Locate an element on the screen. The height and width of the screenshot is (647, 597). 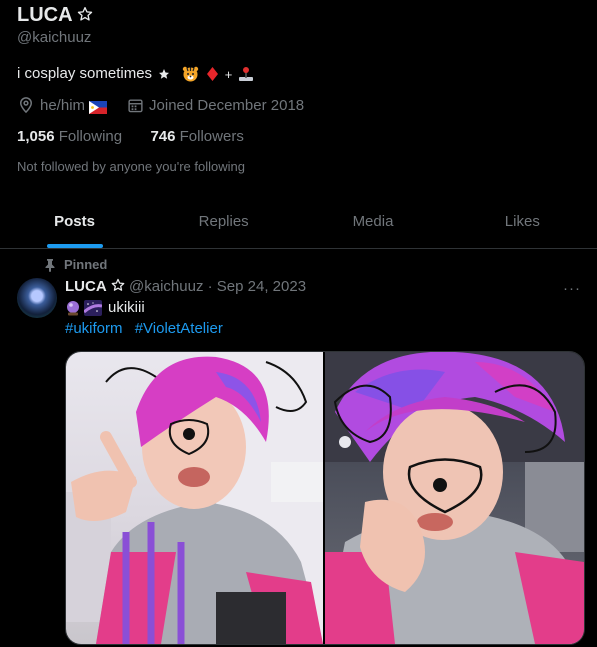
profile-bio: i cosplay sometimes + is located at coordinates (135, 73).